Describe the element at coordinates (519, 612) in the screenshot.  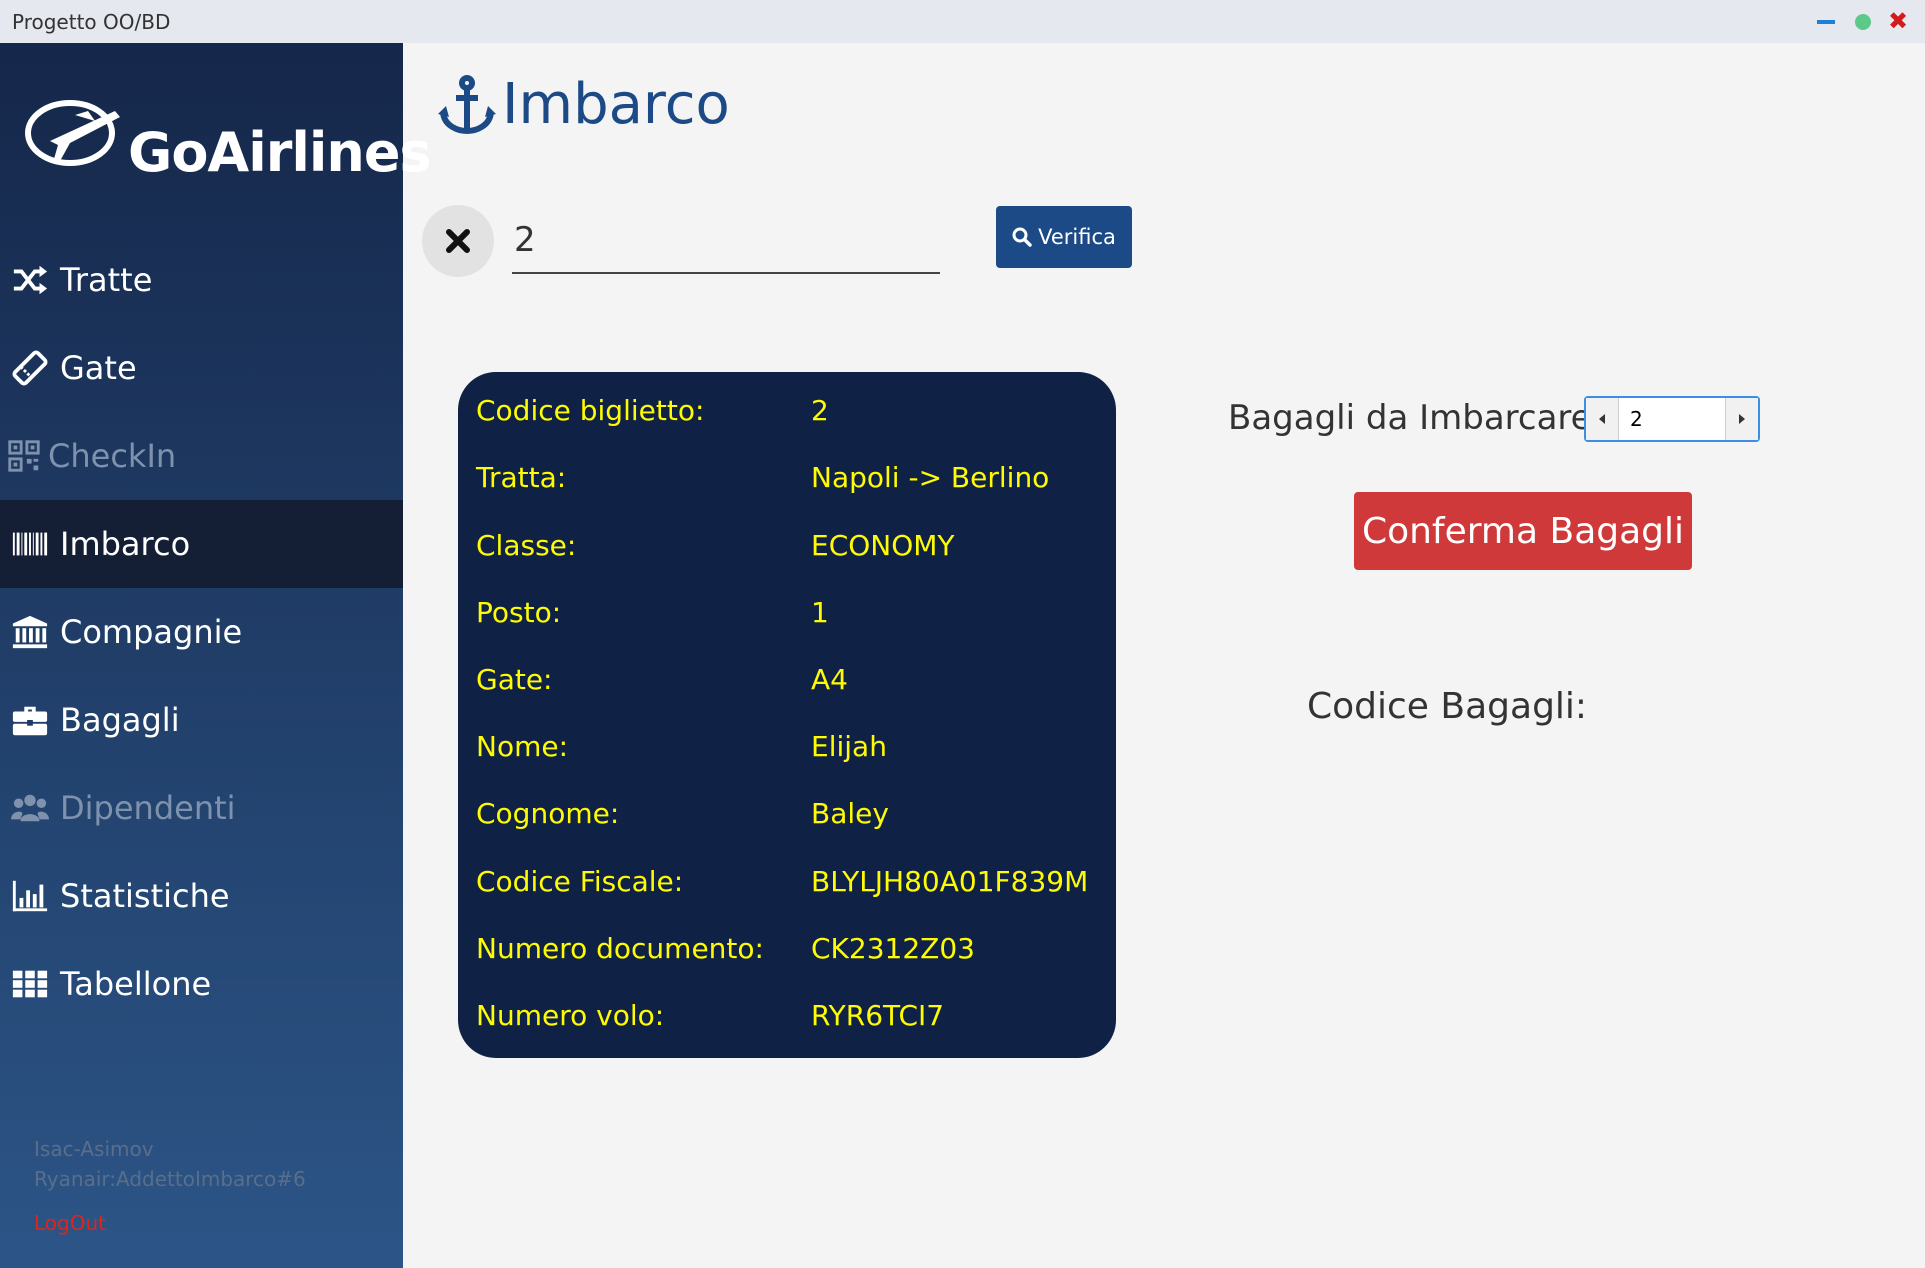
I see `ticket-field-label: Posto:` at that location.